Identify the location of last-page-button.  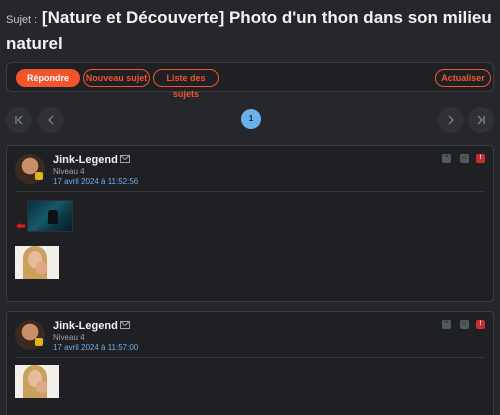
(481, 120).